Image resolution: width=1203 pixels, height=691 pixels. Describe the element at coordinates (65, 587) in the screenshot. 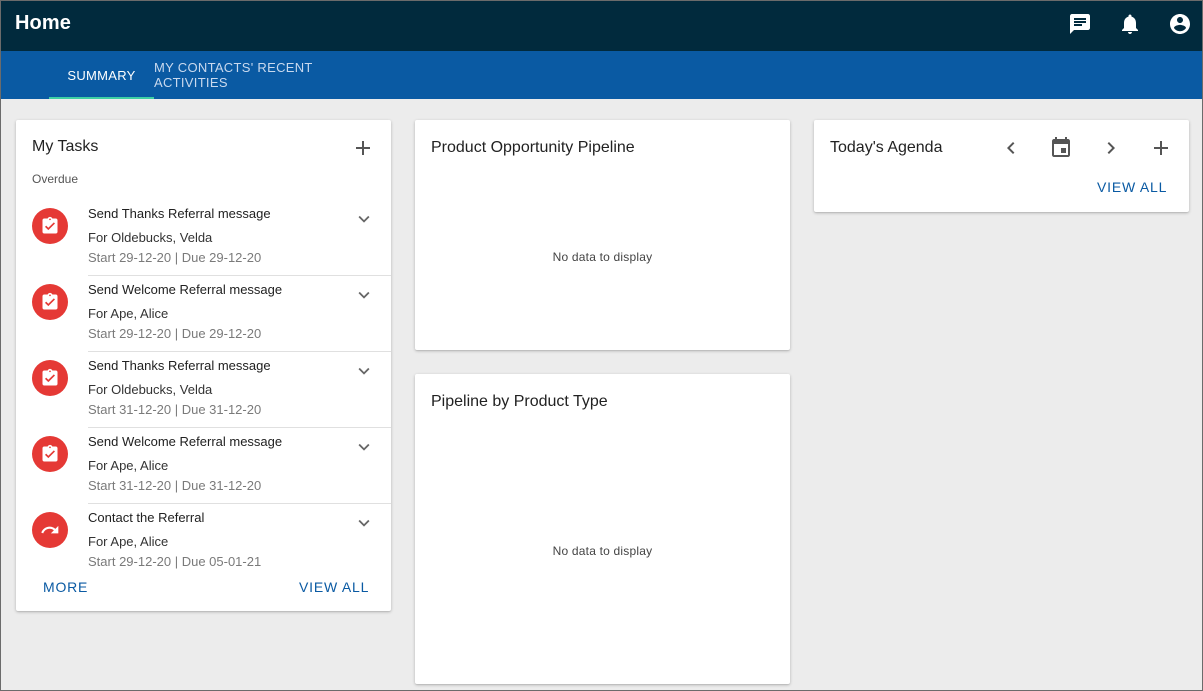

I see `more-button: MORE` at that location.